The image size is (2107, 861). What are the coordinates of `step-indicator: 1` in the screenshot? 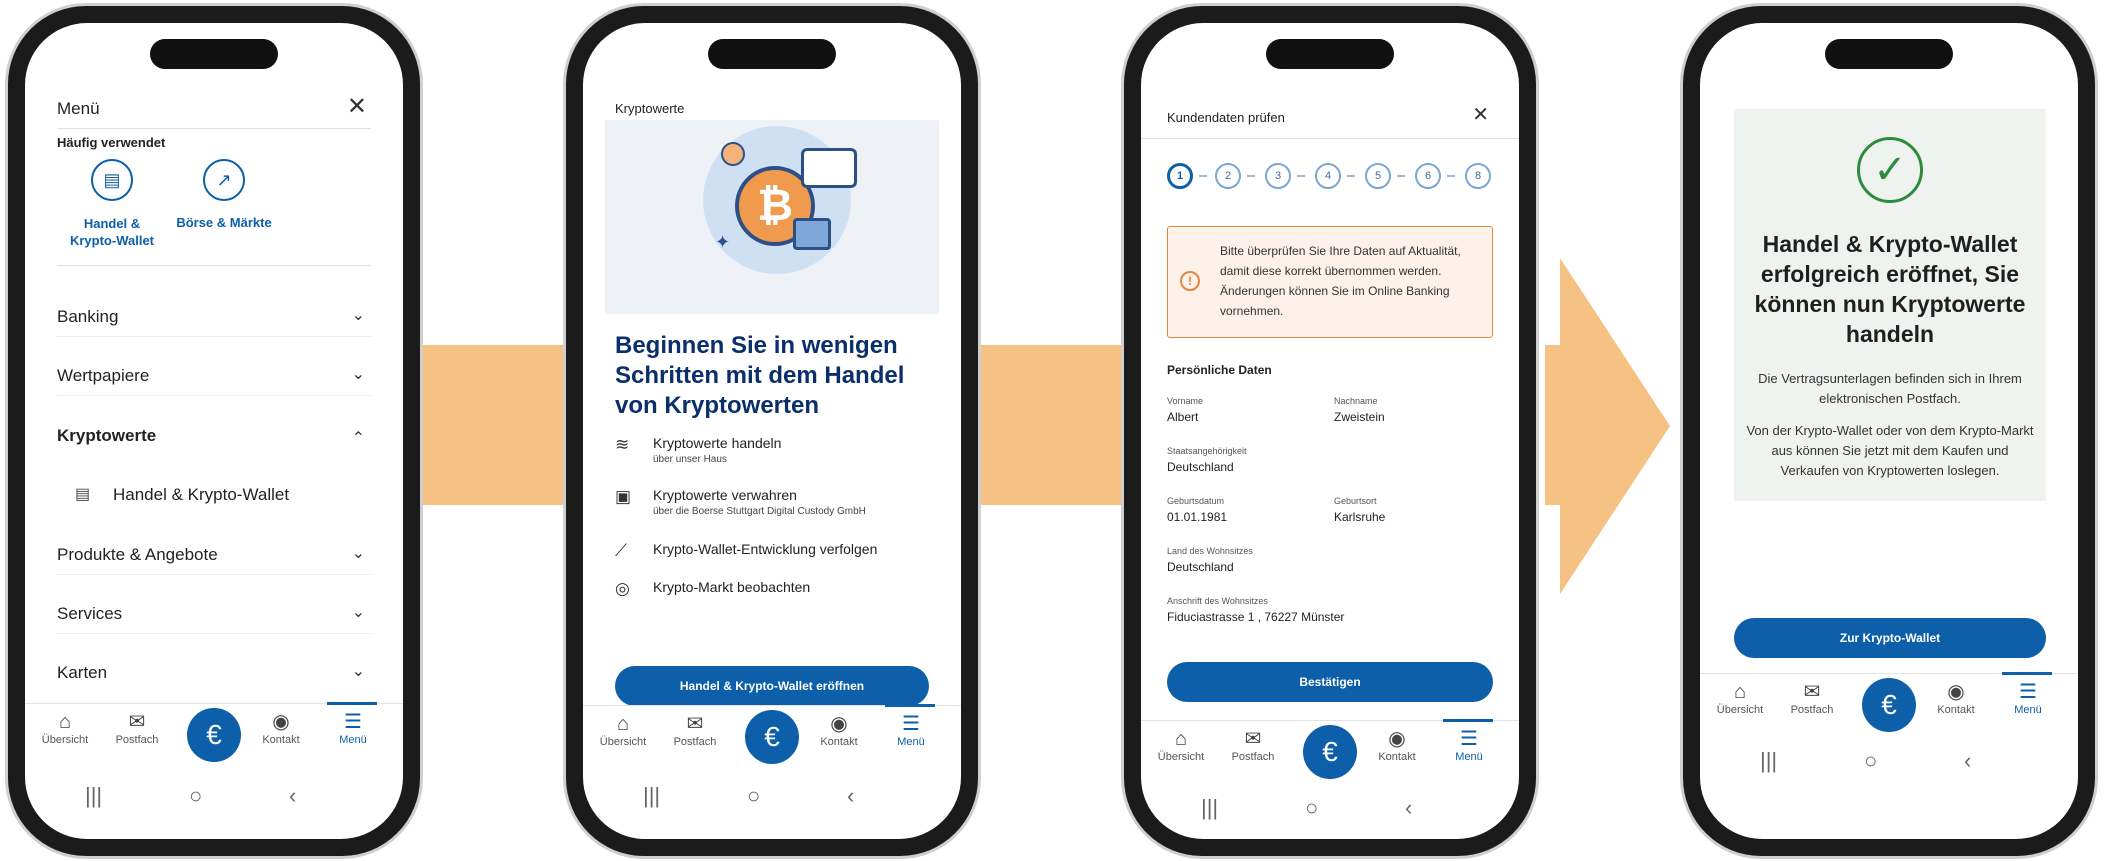 It's located at (1180, 176).